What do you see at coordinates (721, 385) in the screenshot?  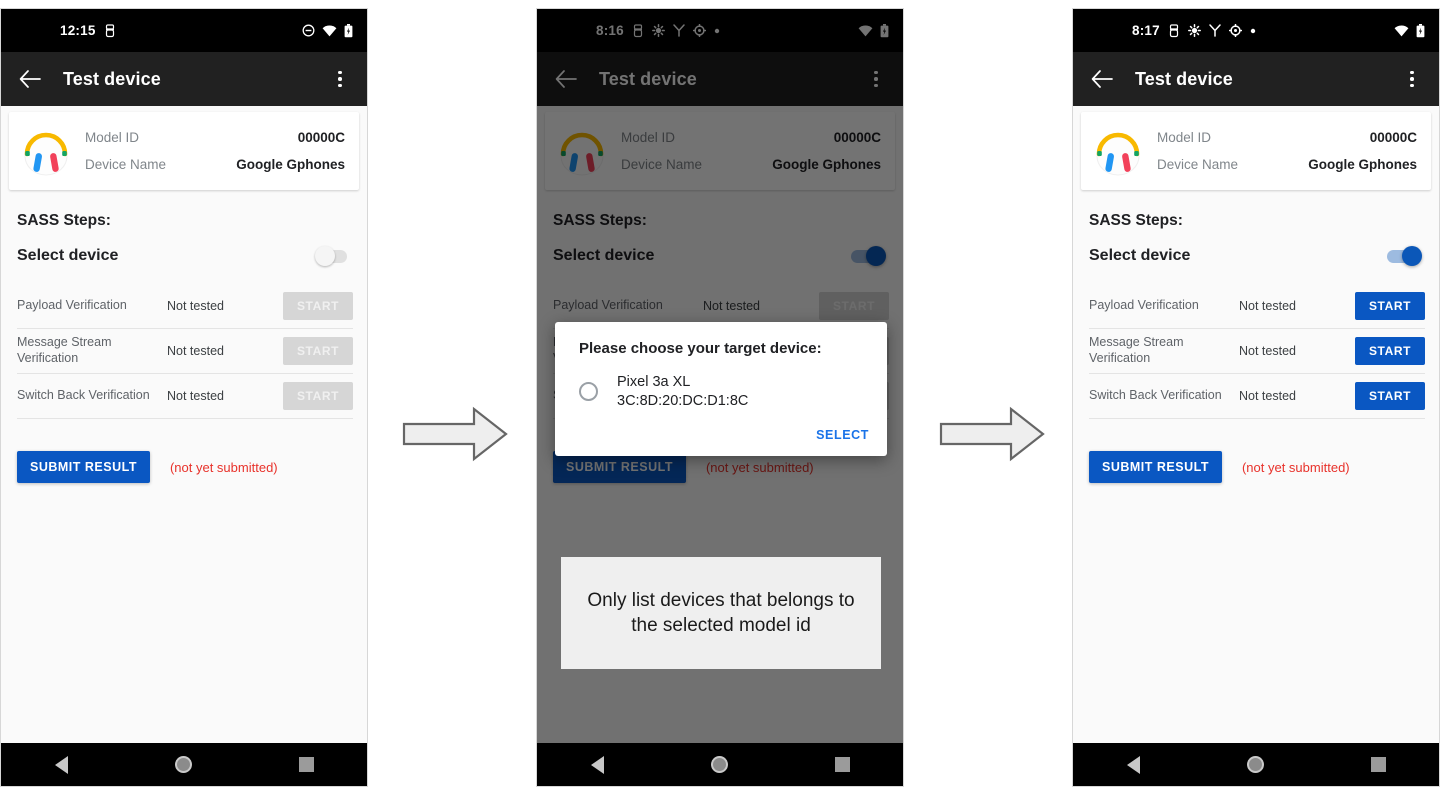 I see `device-option-row: Pixel 3a XL 3C:8D:20:DC:D1:8C` at bounding box center [721, 385].